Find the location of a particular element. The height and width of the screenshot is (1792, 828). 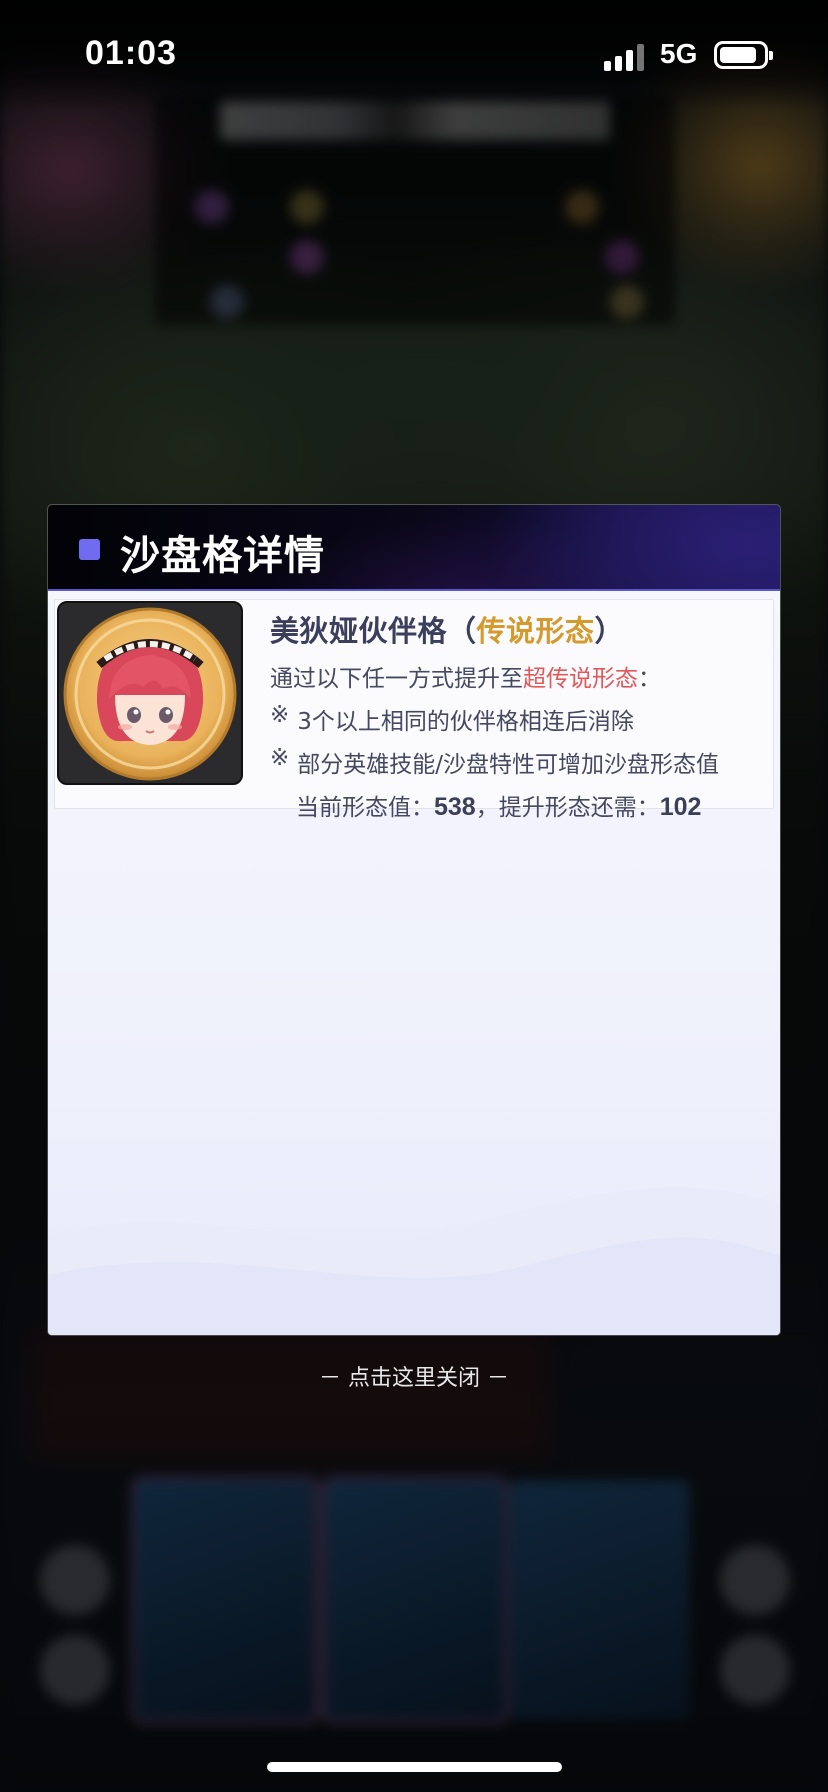

close-button: － 点击这里关闭 － is located at coordinates (414, 1376).